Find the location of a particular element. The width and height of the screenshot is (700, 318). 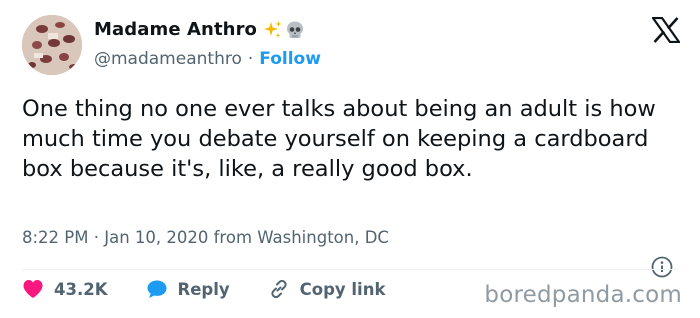

author-name-row: Madame Anthro is located at coordinates (199, 29).